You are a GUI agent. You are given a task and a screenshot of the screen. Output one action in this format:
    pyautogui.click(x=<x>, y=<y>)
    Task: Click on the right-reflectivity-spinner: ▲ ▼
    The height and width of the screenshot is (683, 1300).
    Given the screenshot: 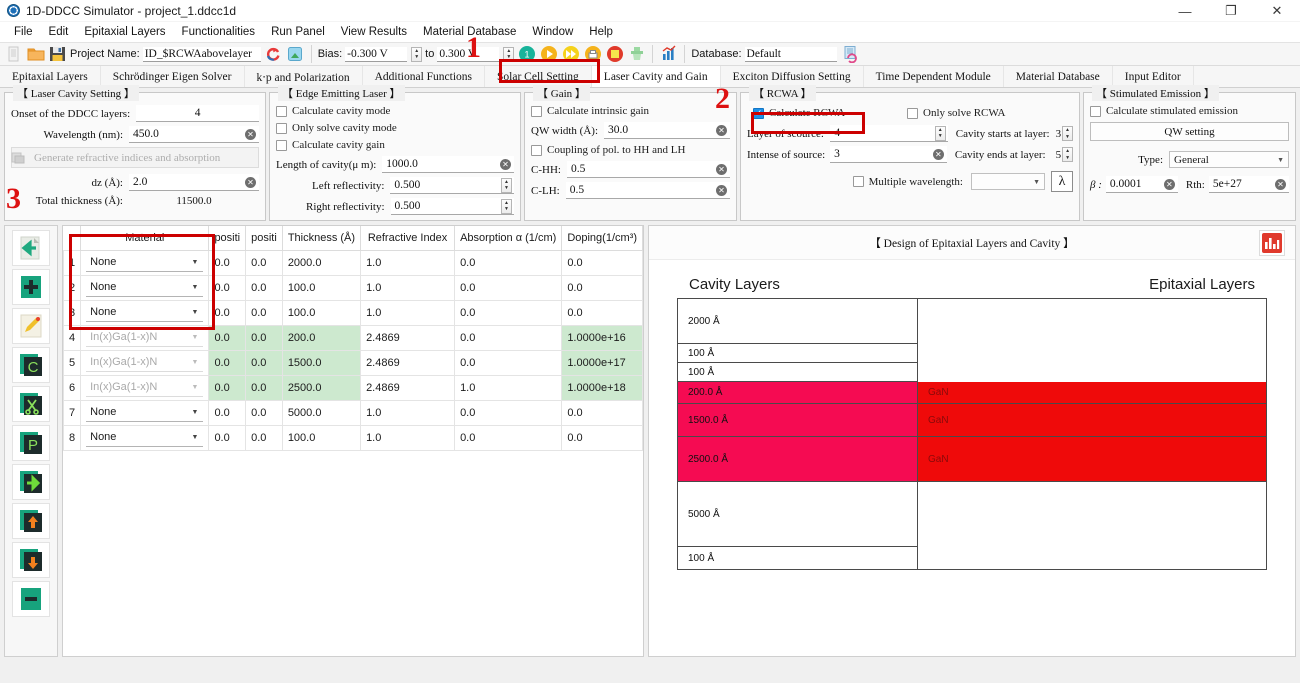 What is the action you would take?
    pyautogui.click(x=506, y=206)
    